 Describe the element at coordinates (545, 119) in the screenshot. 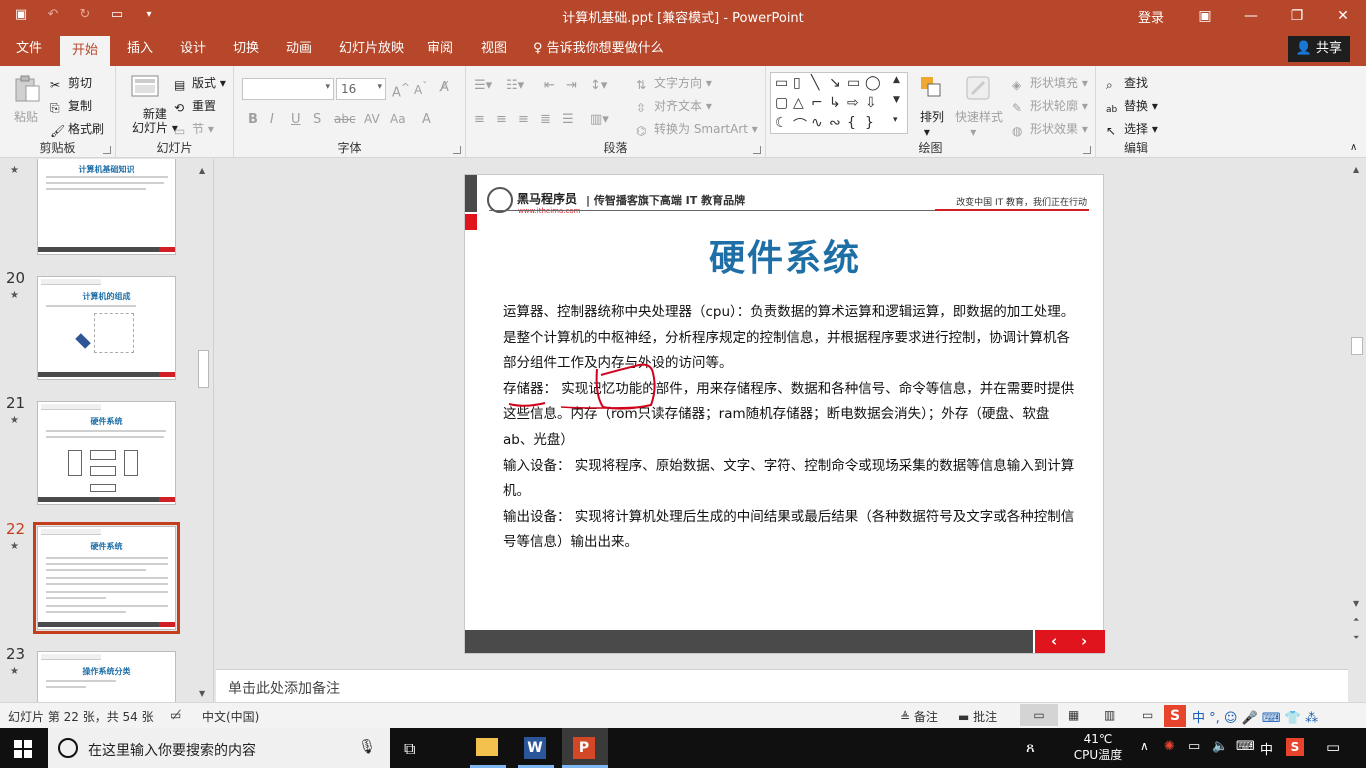

I see `justify-icon: ≣` at that location.